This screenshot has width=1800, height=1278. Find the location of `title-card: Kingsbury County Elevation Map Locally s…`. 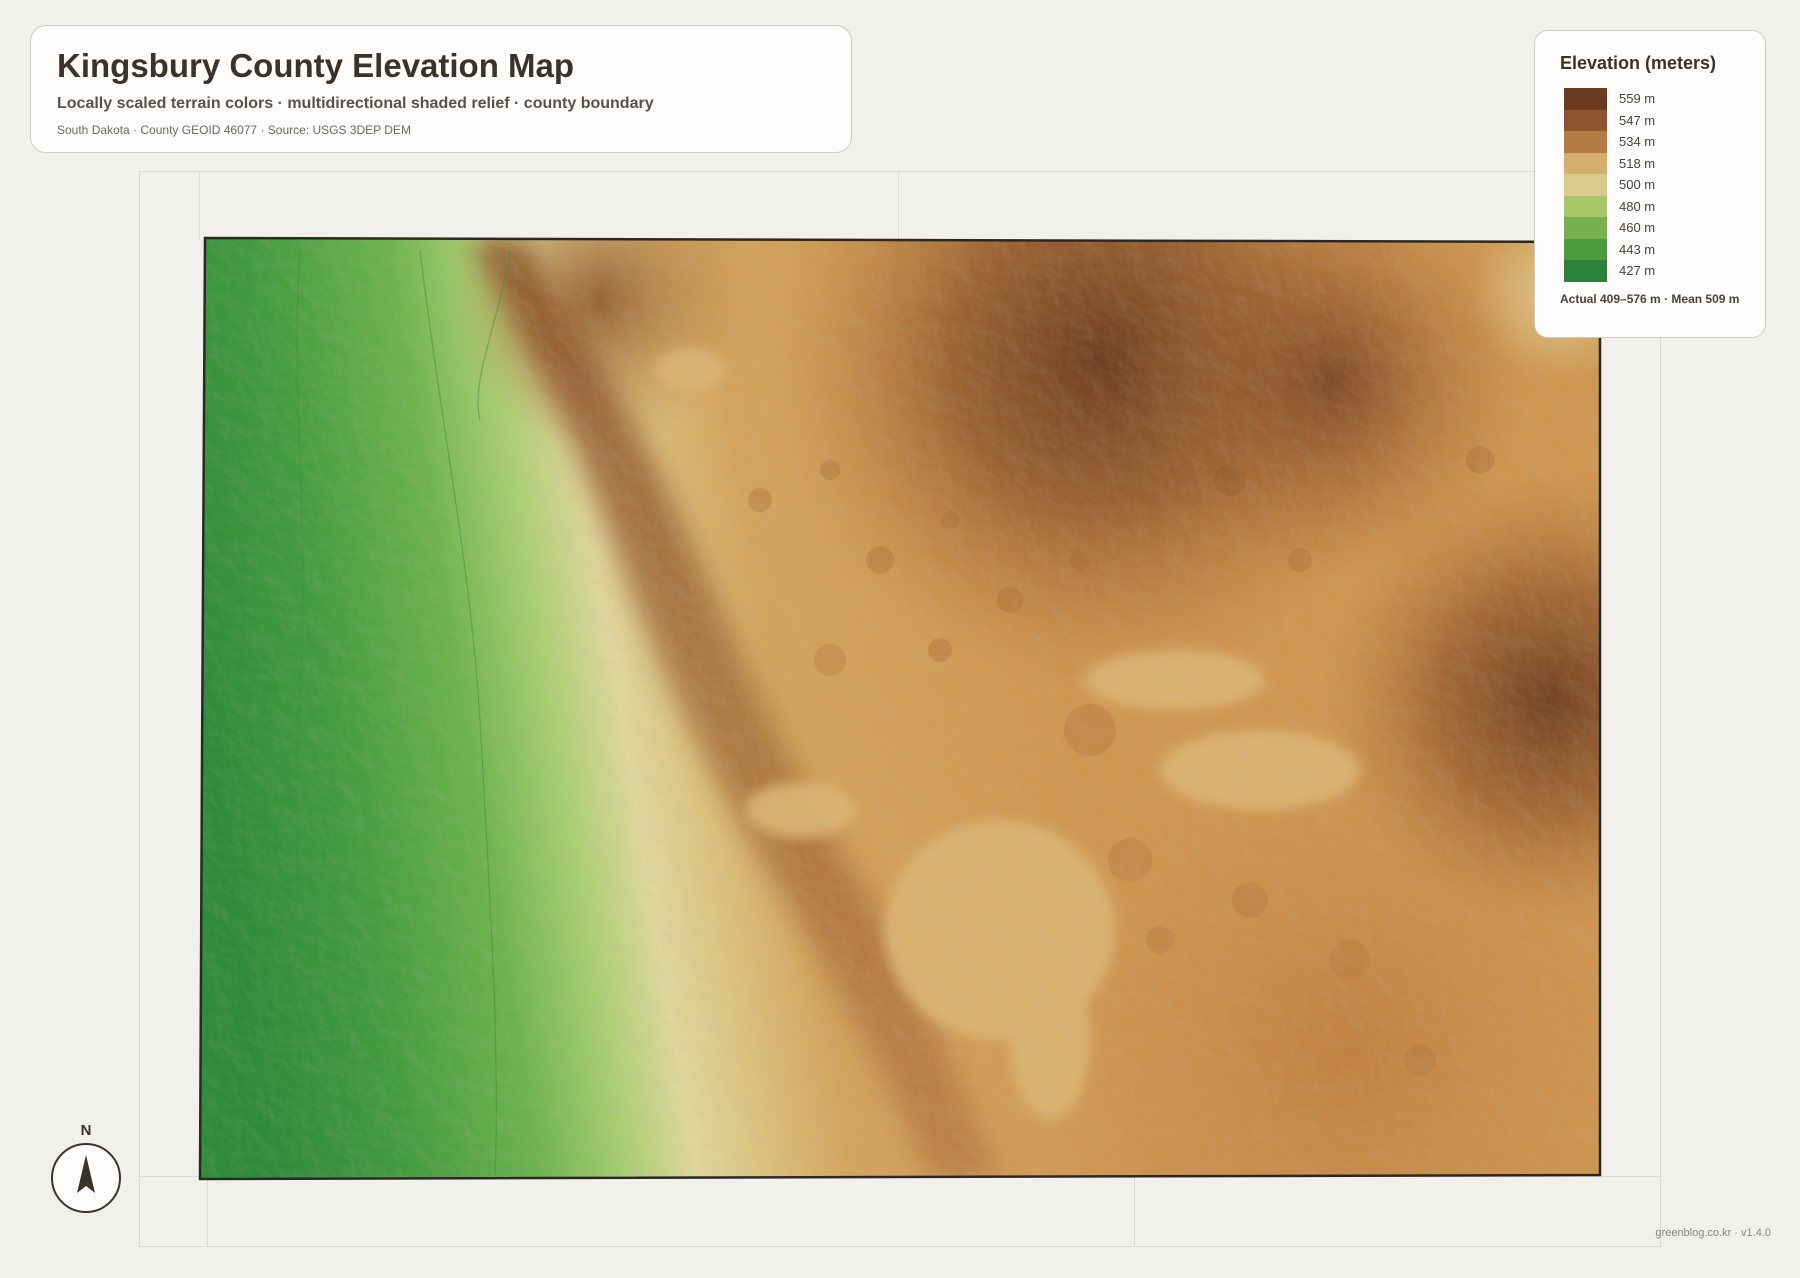

title-card: Kingsbury County Elevation Map Locally s… is located at coordinates (441, 89).